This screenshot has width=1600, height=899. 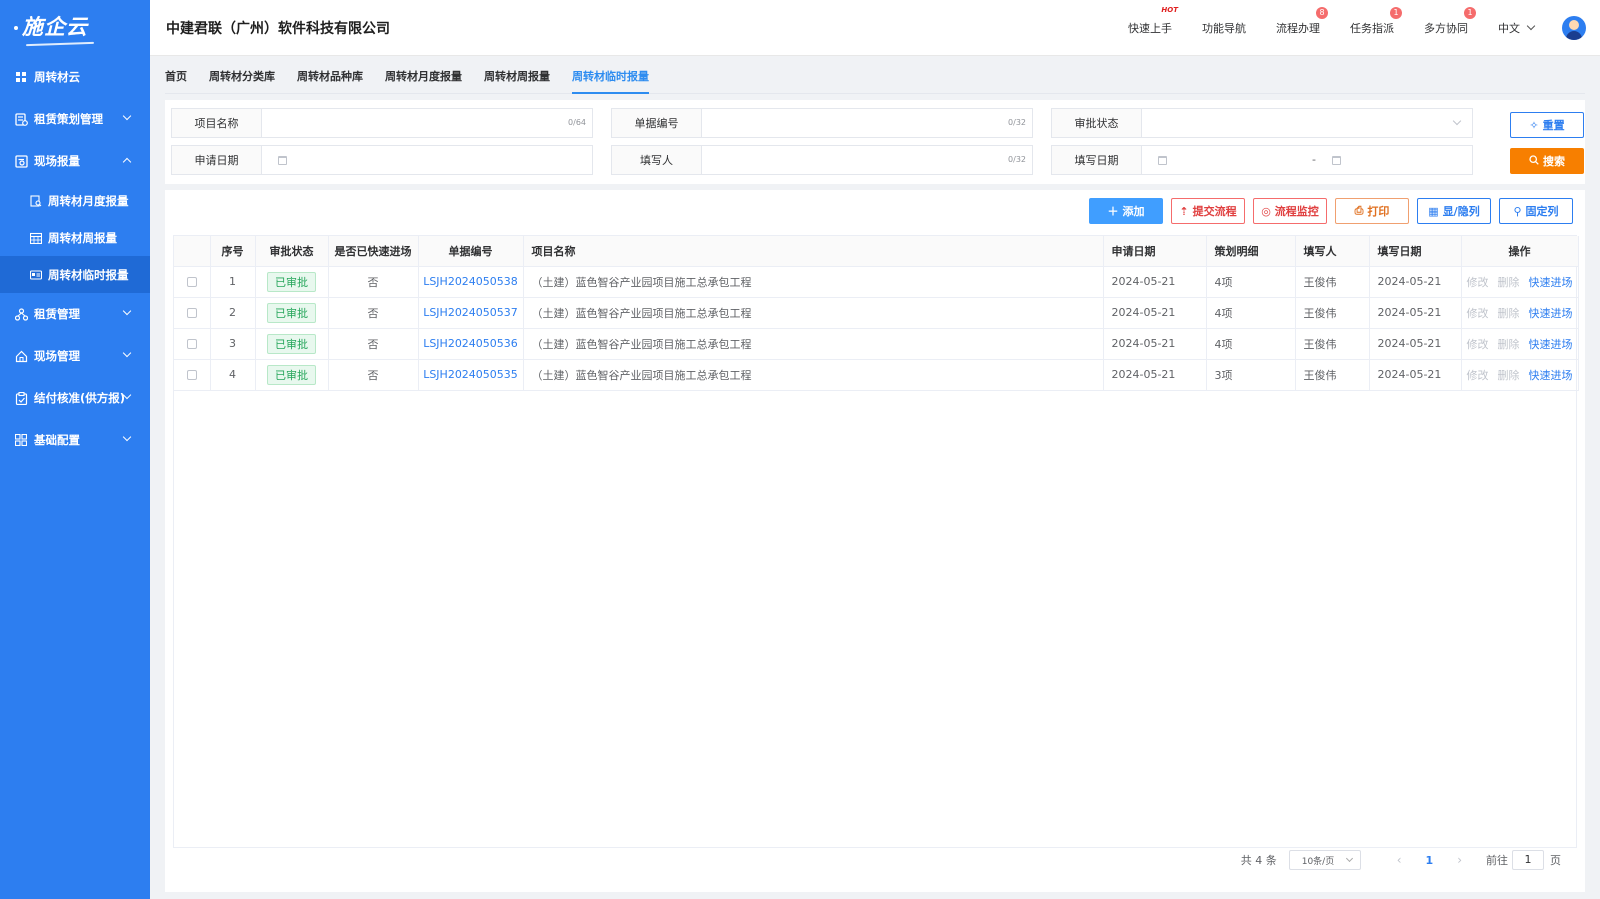 What do you see at coordinates (57, 314) in the screenshot?
I see `sidebar-item-label: 租赁管理` at bounding box center [57, 314].